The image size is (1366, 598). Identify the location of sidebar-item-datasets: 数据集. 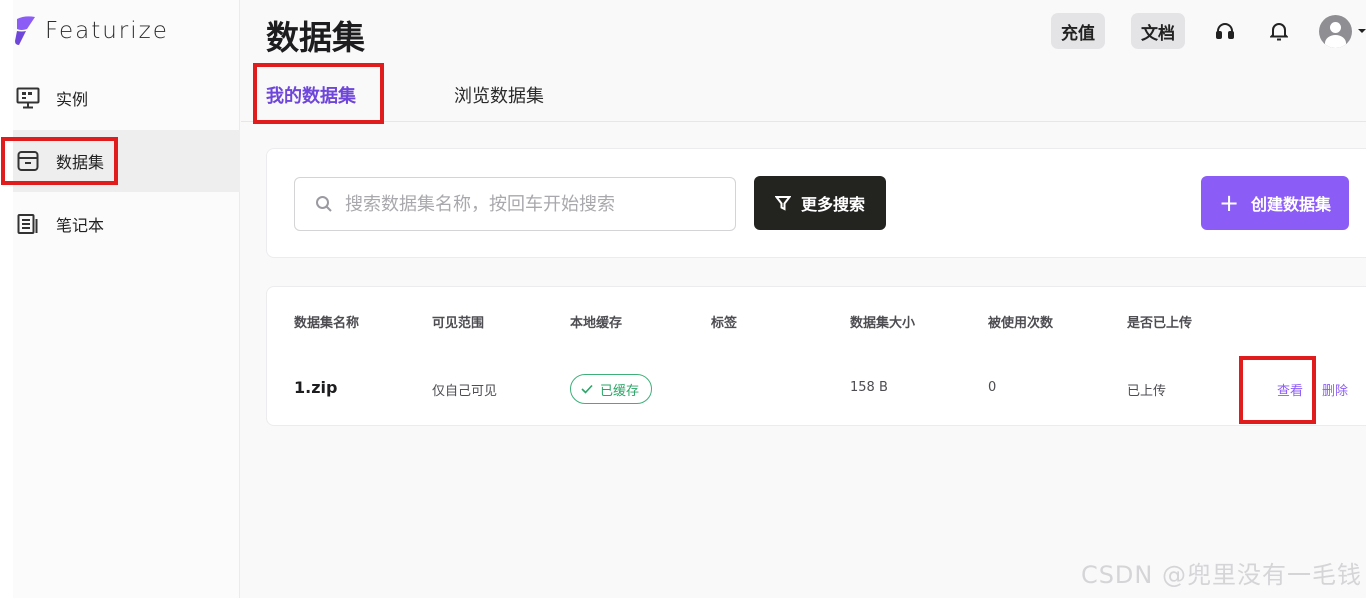
(126, 161).